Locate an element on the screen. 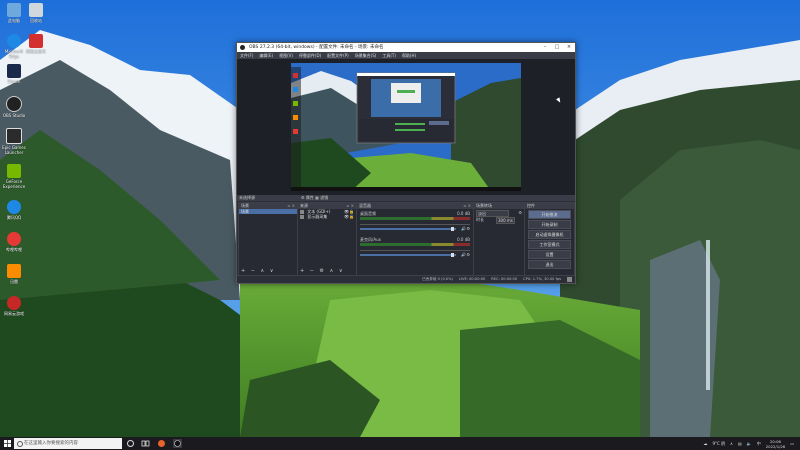 The height and width of the screenshot is (450, 800). desktop-icon-obs: OBS Studio is located at coordinates (14, 107).